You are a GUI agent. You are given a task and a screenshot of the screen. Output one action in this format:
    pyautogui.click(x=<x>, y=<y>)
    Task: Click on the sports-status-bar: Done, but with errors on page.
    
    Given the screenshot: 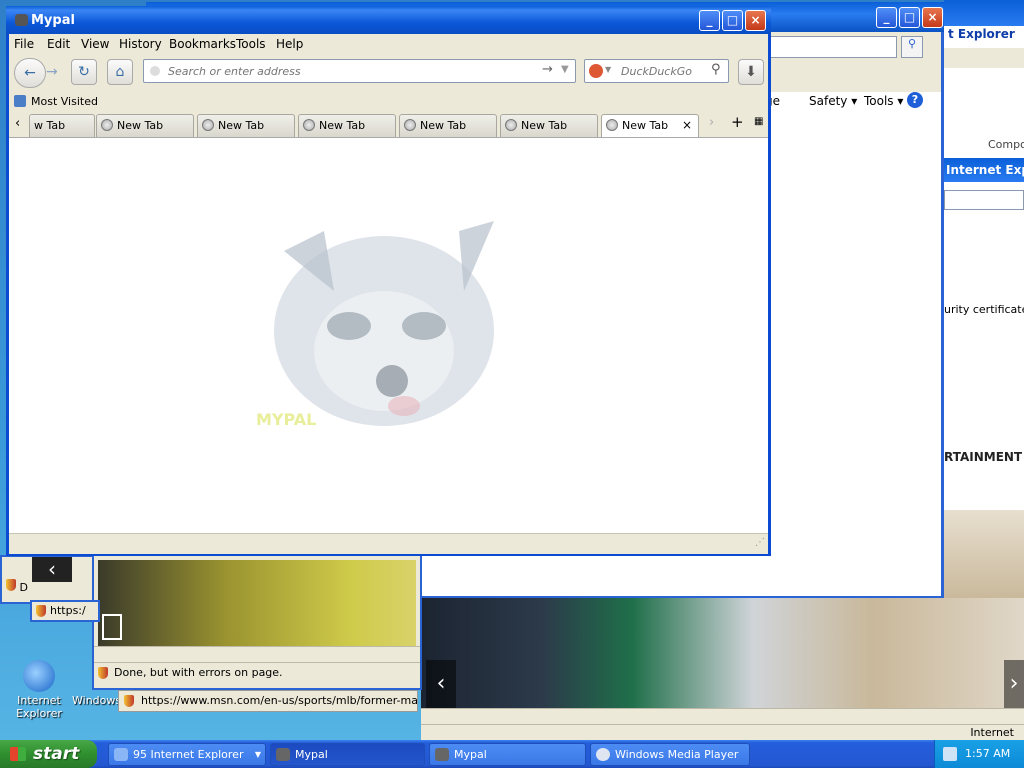 What is the action you would take?
    pyautogui.click(x=257, y=672)
    